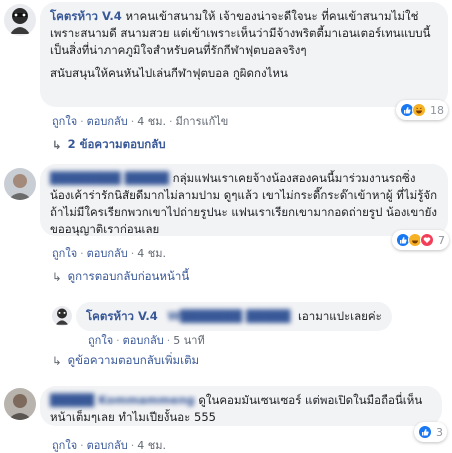  I want to click on haha-icon, so click(419, 110).